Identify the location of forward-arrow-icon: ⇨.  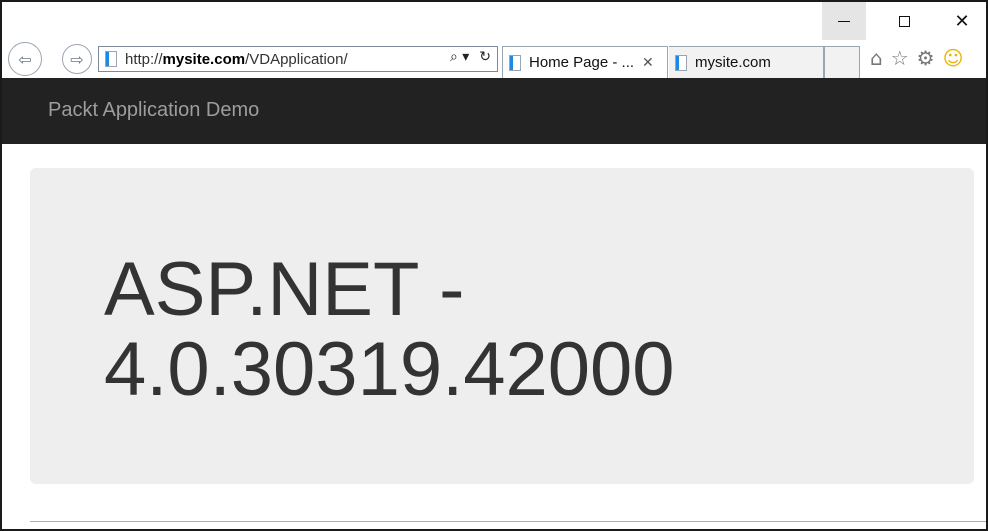
(77, 59).